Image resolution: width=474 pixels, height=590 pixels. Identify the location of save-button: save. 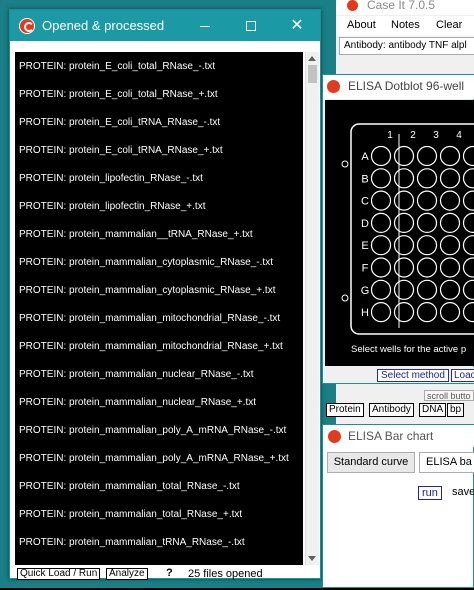
(463, 492).